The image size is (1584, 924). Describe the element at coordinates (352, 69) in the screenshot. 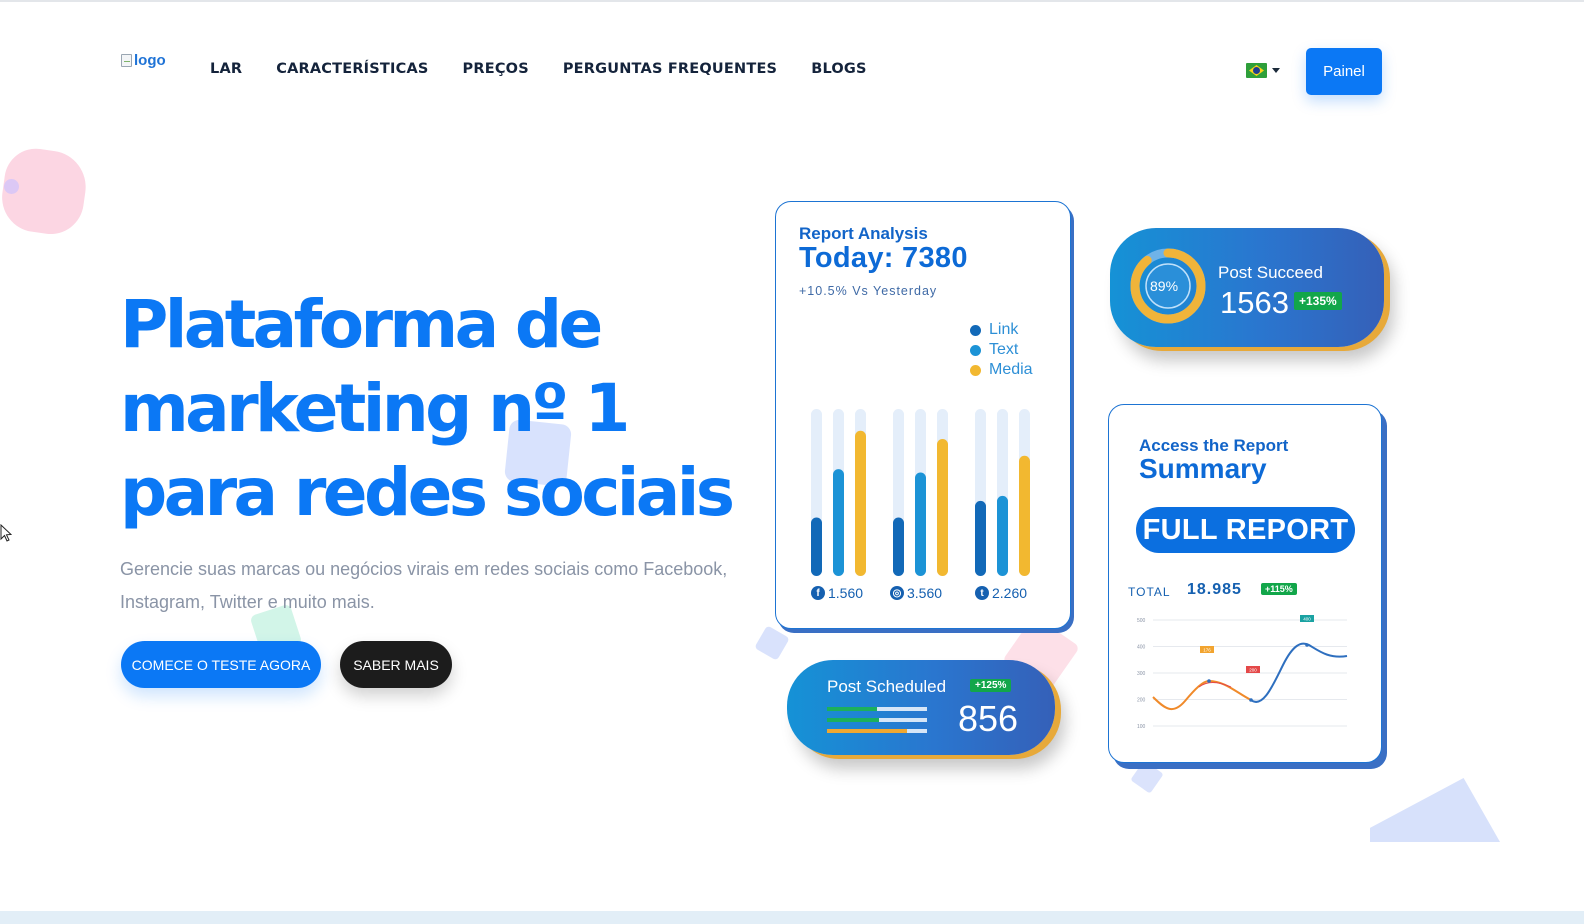

I see `nav-item-features: CARACTERÍSTICAS` at that location.